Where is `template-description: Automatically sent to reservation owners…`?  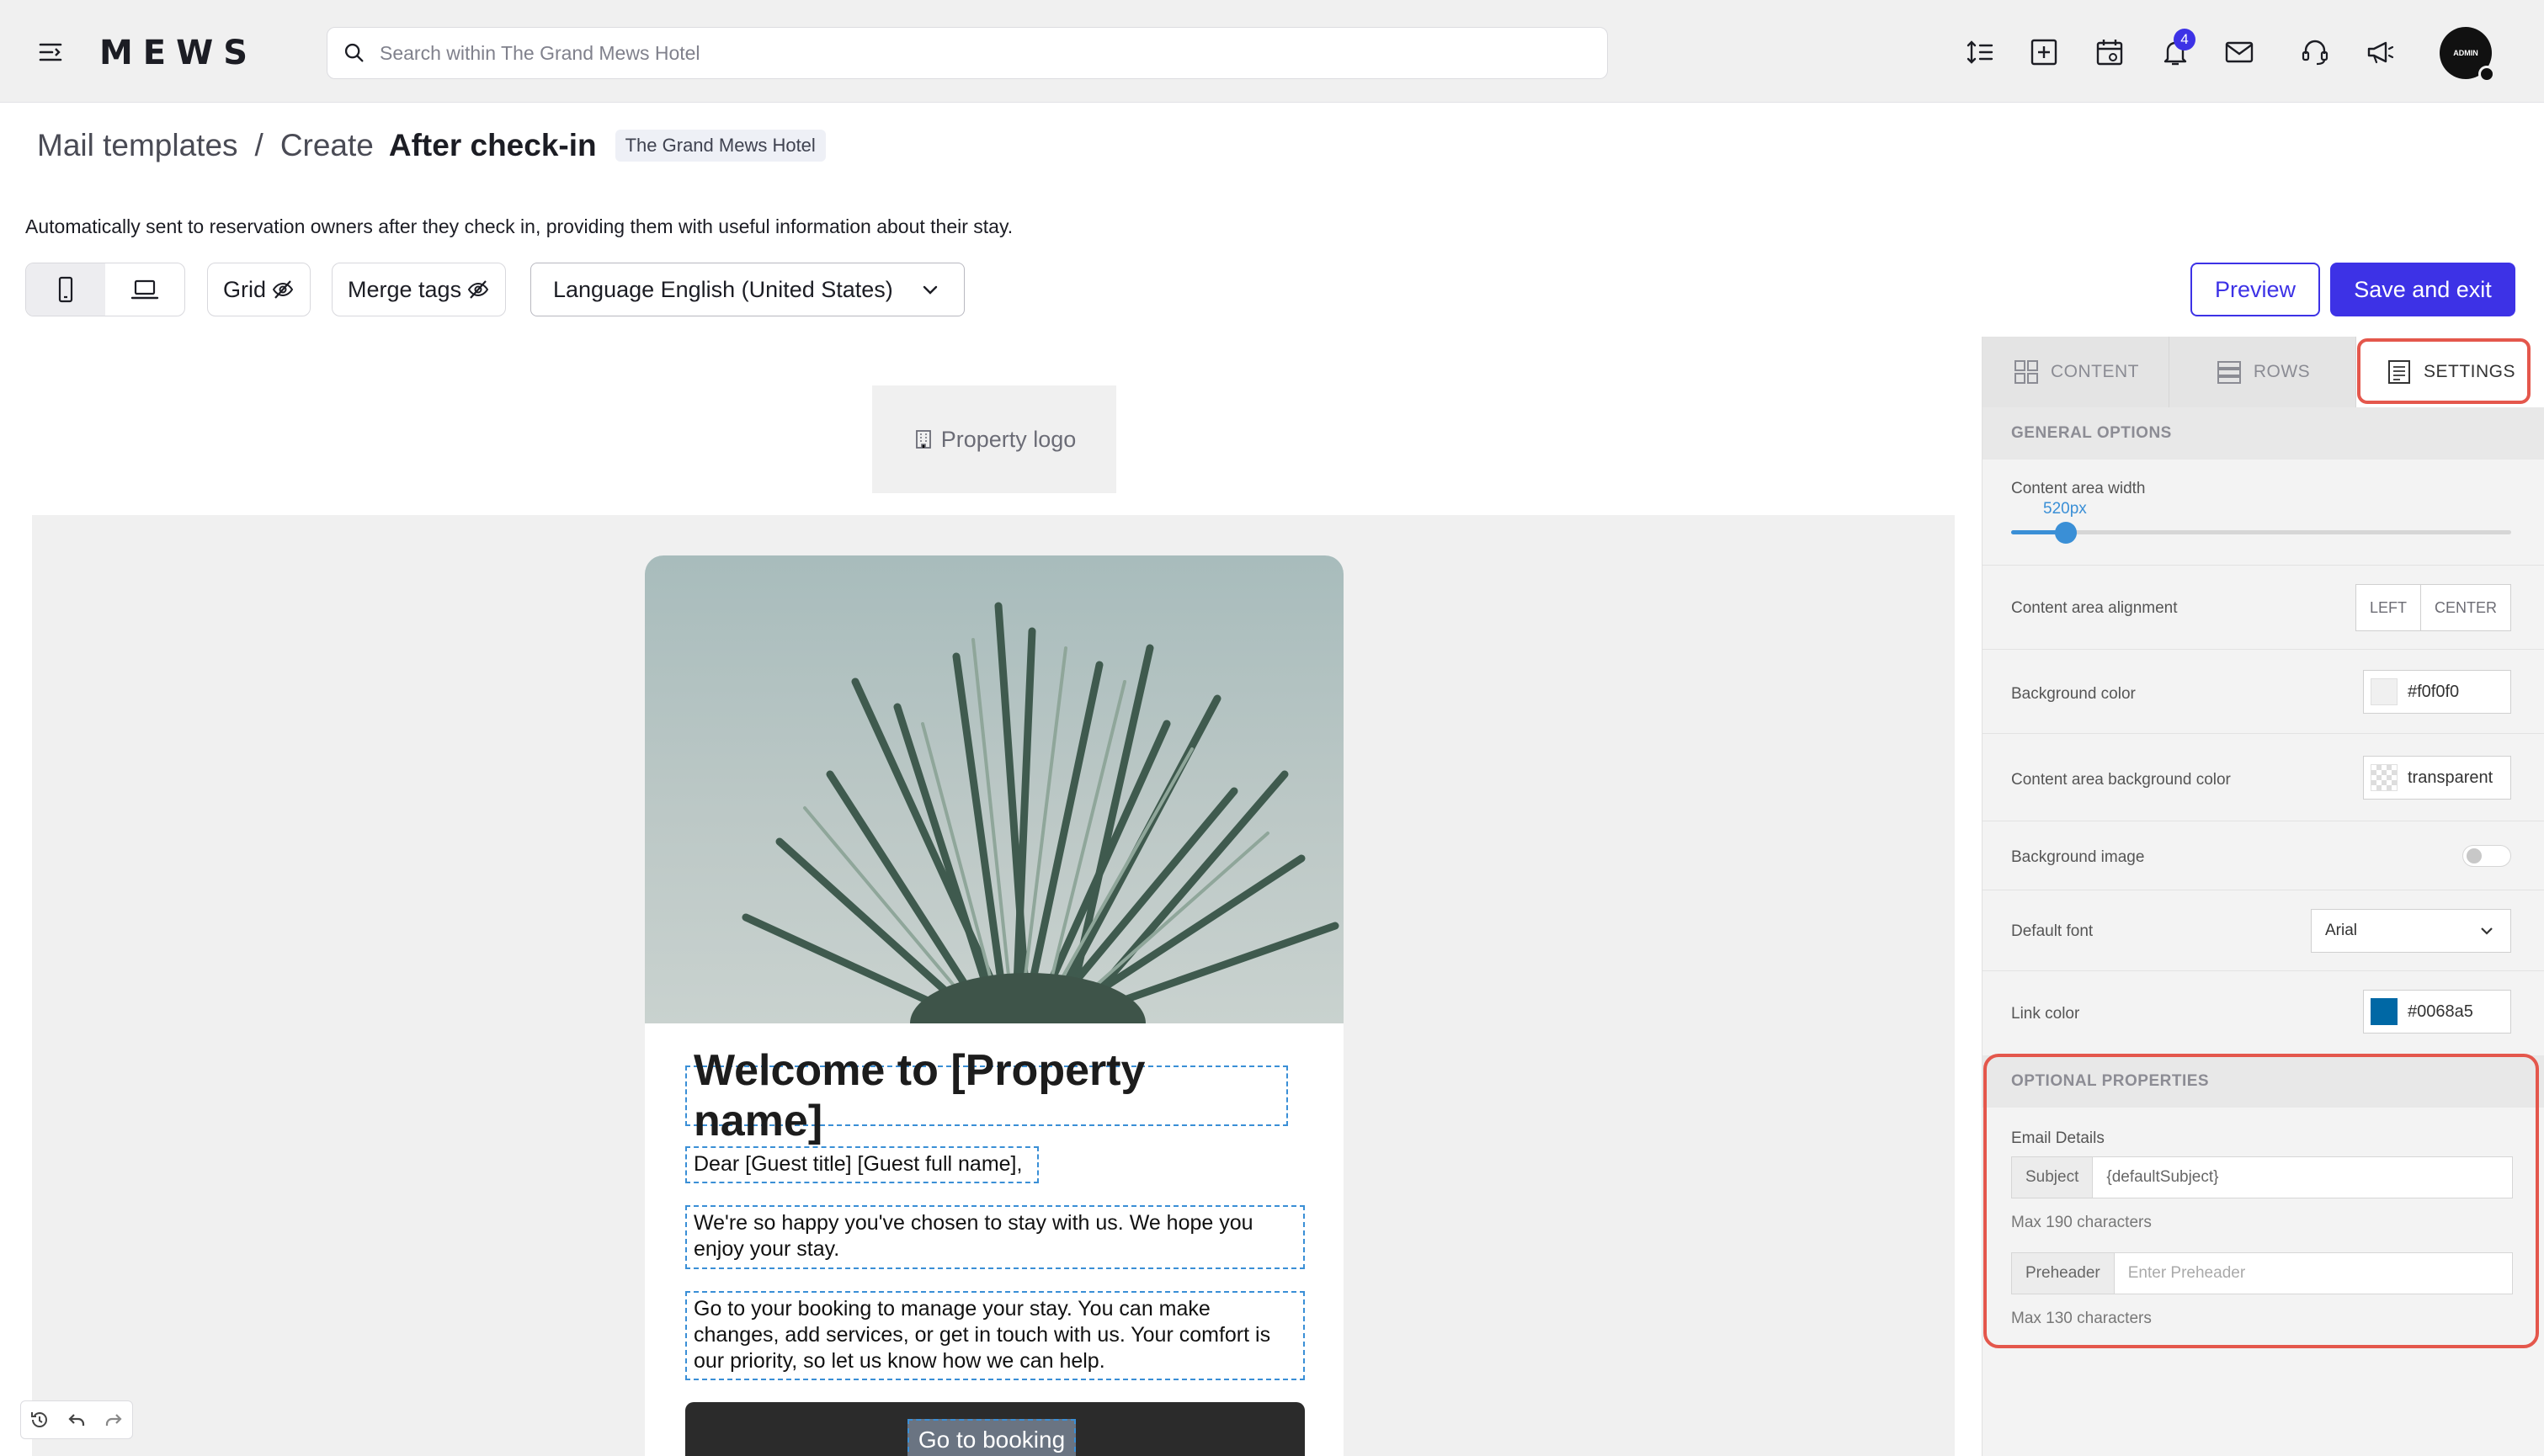 template-description: Automatically sent to reservation owners… is located at coordinates (519, 226).